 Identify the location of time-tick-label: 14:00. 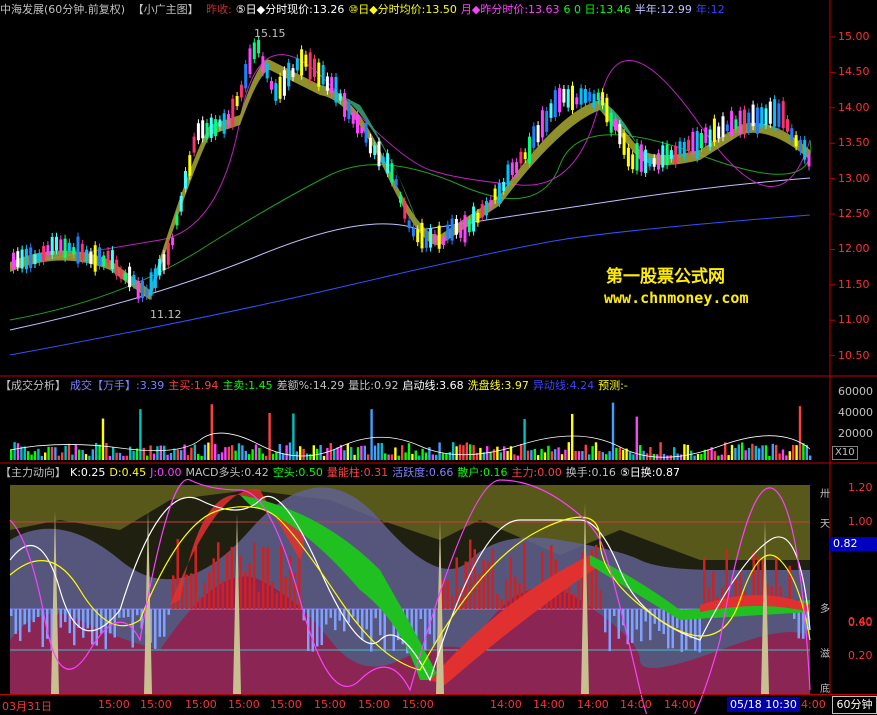
(549, 704).